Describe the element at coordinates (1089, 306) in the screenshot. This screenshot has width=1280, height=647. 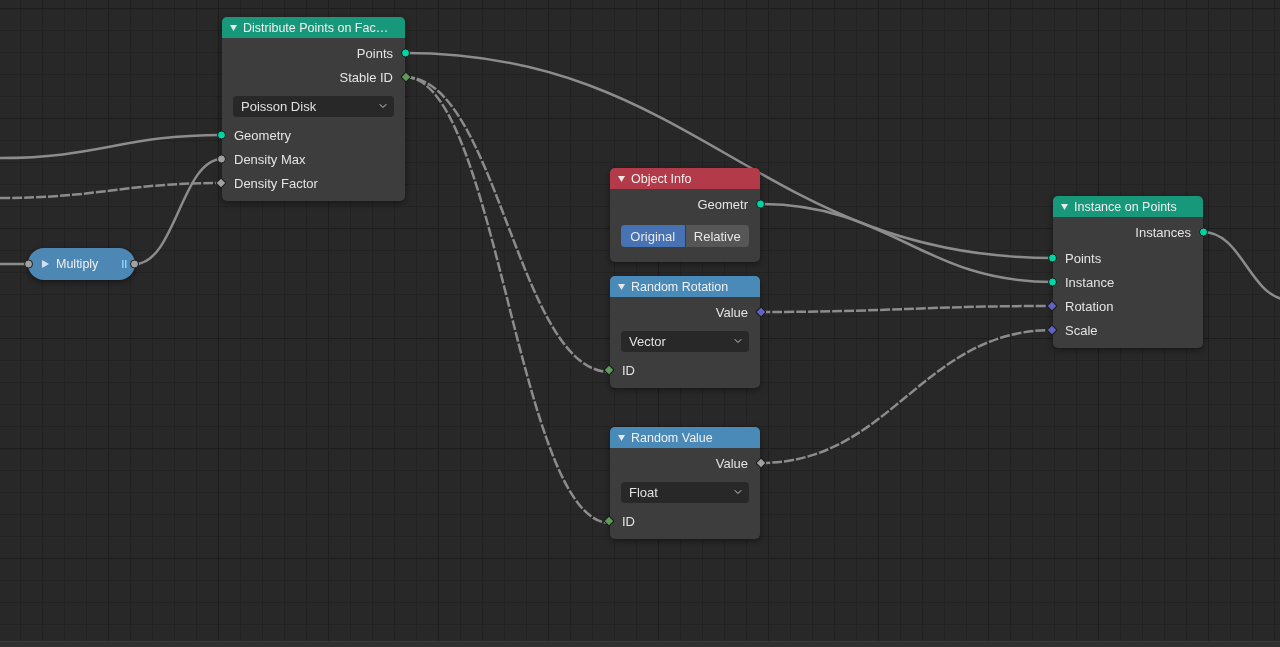
I see `socket-label: Rotation` at that location.